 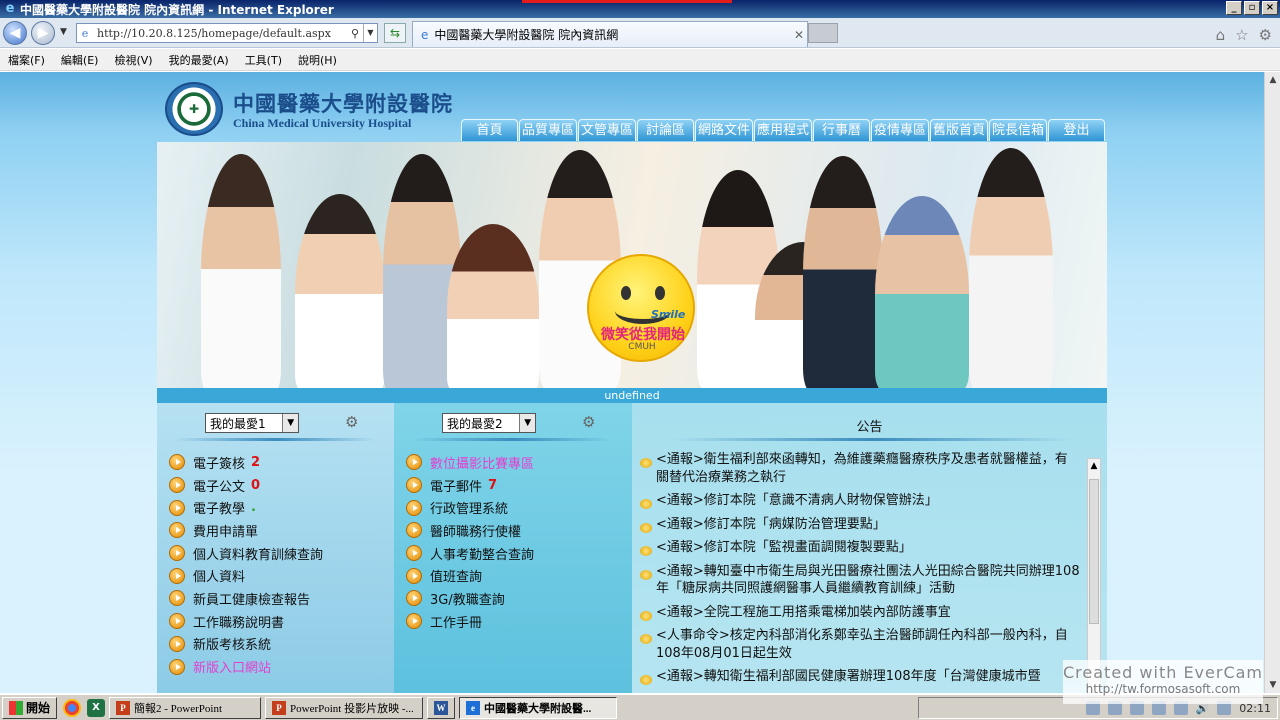 What do you see at coordinates (355, 33) in the screenshot?
I see `search-icon: ⚲` at bounding box center [355, 33].